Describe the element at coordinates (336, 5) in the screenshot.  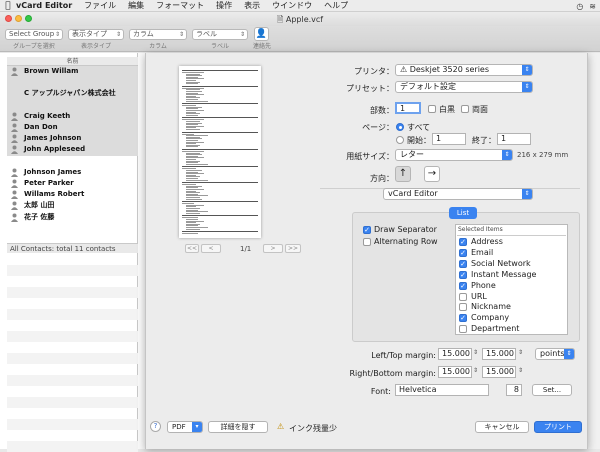
I see `menu-help: ヘルプ` at that location.